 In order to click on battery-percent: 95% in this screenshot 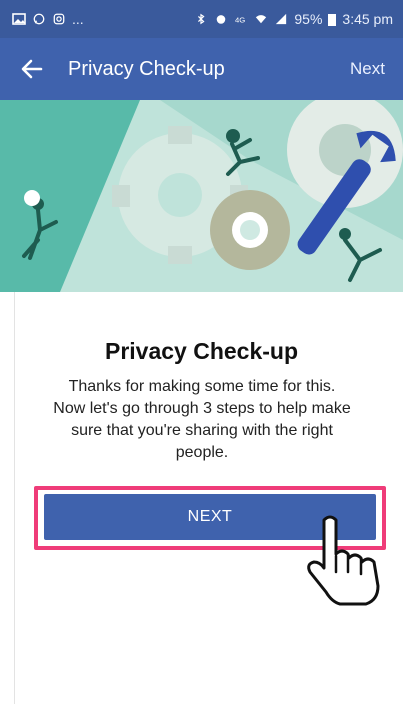, I will do `click(308, 19)`.